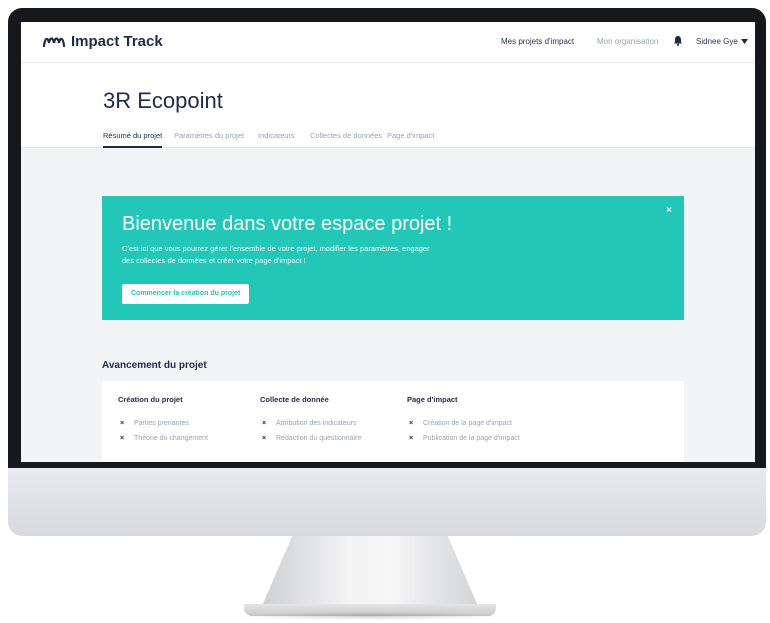  I want to click on step-item: × Théorie du changement, so click(198, 438).